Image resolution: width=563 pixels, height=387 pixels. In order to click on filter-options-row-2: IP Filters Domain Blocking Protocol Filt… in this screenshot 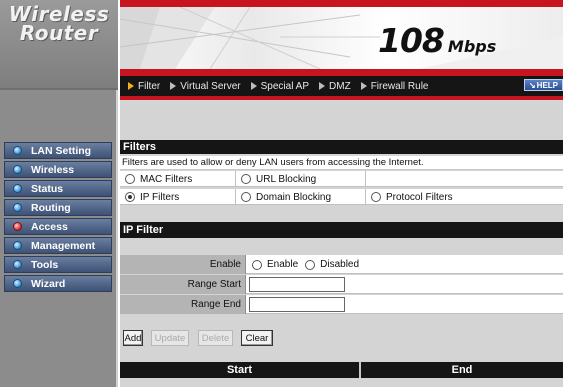, I will do `click(341, 197)`.